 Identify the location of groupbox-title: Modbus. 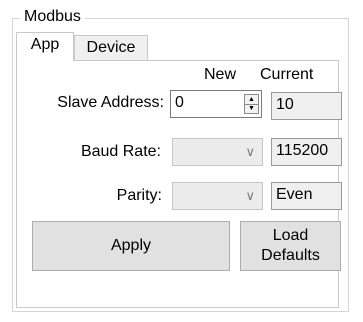
(52, 17).